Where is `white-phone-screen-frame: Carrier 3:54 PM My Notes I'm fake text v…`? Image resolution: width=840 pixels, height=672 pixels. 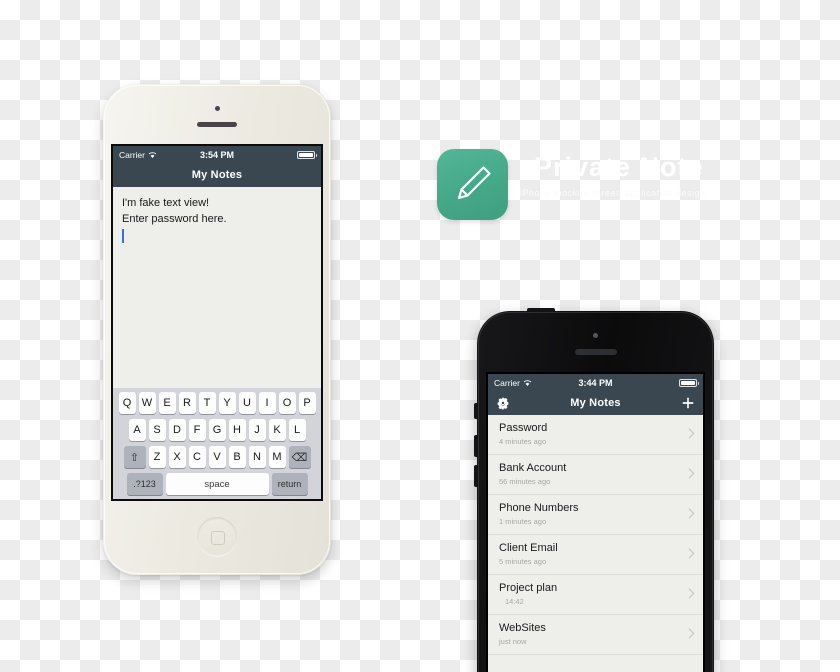
white-phone-screen-frame: Carrier 3:54 PM My Notes I'm fake text v… is located at coordinates (217, 322).